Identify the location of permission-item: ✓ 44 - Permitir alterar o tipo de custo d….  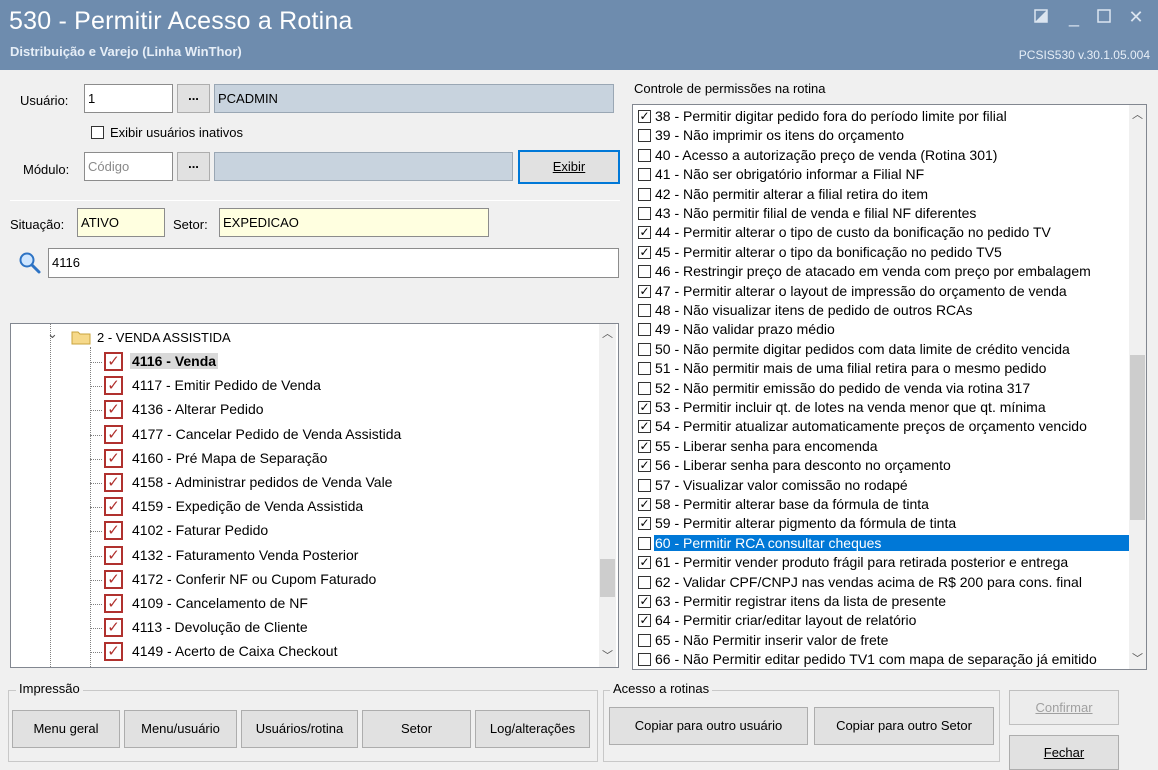
(881, 232).